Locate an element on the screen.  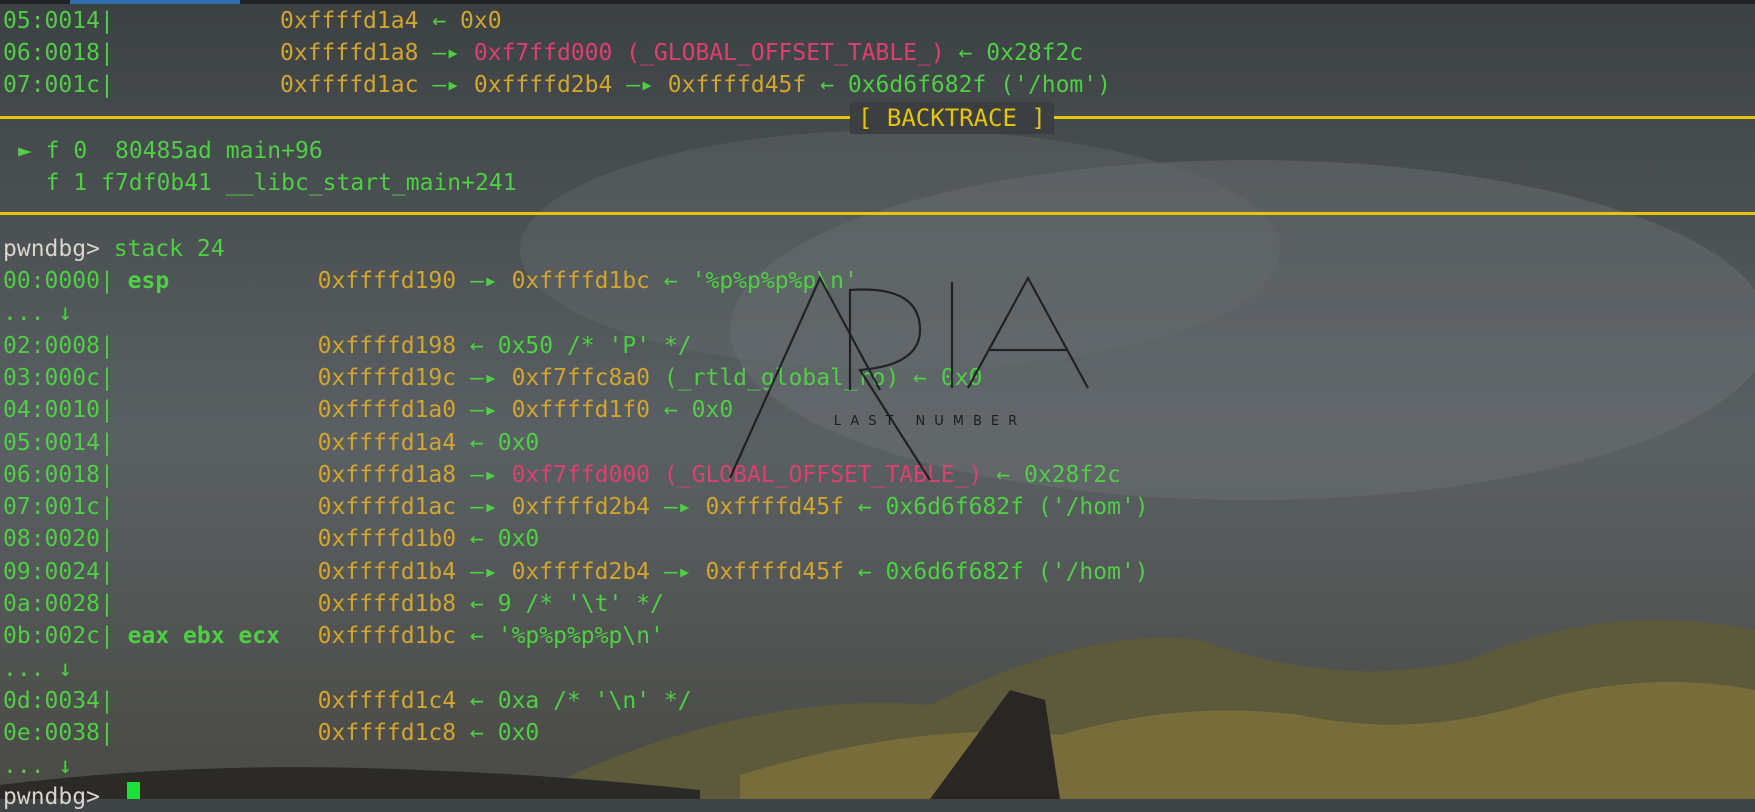
stack-row: 0e:0038| 0xffffd1c8 ← 0x0 is located at coordinates (271, 733).